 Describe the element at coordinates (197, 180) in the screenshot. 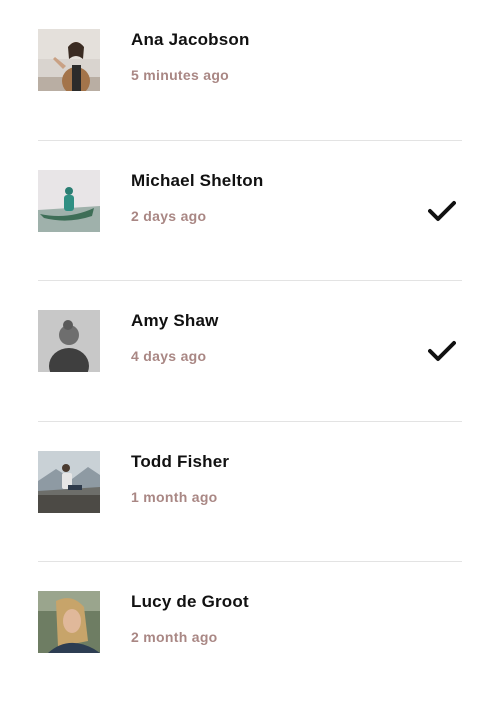

I see `contact-name: Michael Shelton` at that location.